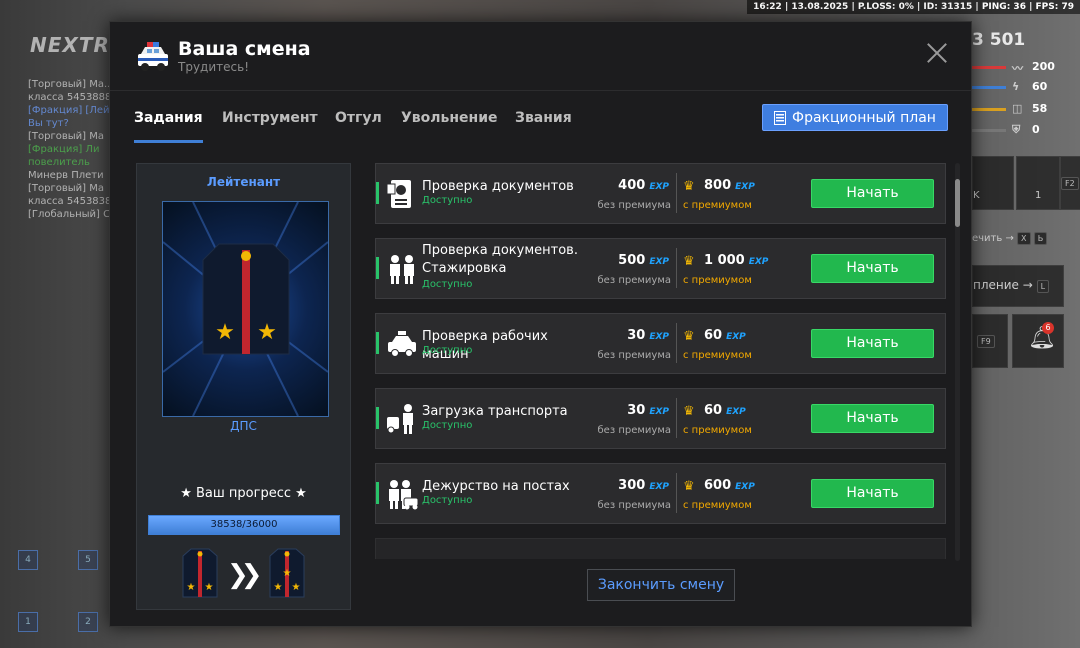 The width and height of the screenshot is (1080, 648). Describe the element at coordinates (1017, 108) in the screenshot. I see `cup-icon: ◫` at that location.